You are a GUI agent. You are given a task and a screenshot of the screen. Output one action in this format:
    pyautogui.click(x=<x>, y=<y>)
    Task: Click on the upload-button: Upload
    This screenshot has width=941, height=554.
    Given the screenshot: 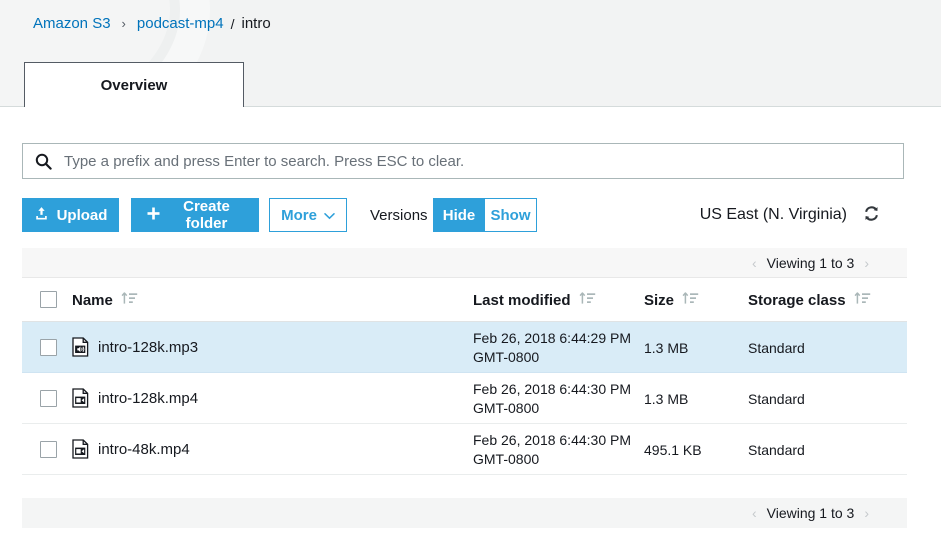 What is the action you would take?
    pyautogui.click(x=70, y=215)
    